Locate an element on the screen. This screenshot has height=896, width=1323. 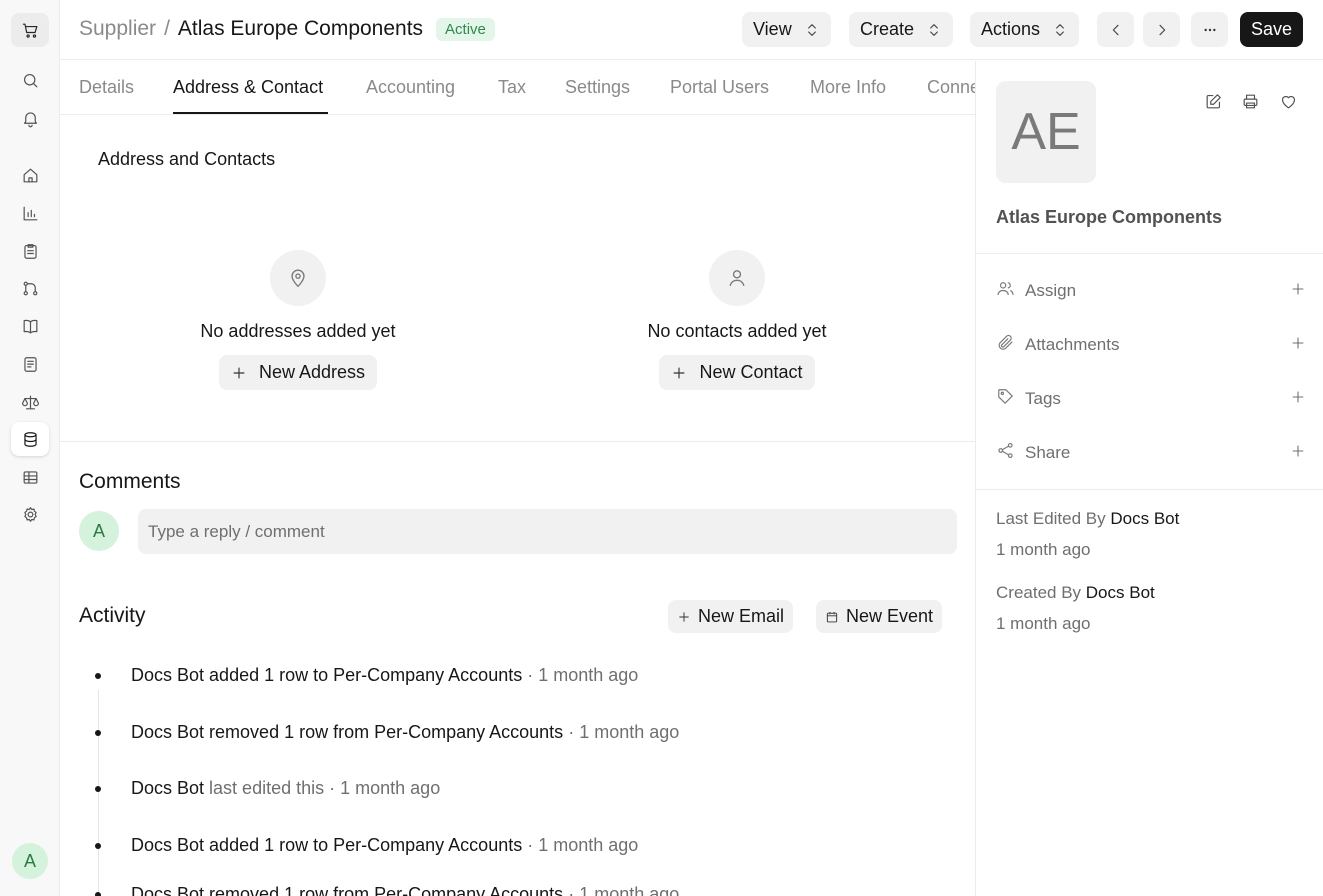
next-record-button is located at coordinates (1161, 29).